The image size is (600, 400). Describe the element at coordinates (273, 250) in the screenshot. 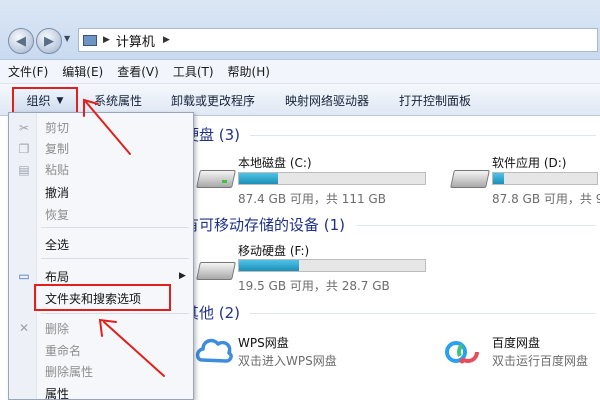

I see `drive-name: 移动硬盘 (F:)` at that location.